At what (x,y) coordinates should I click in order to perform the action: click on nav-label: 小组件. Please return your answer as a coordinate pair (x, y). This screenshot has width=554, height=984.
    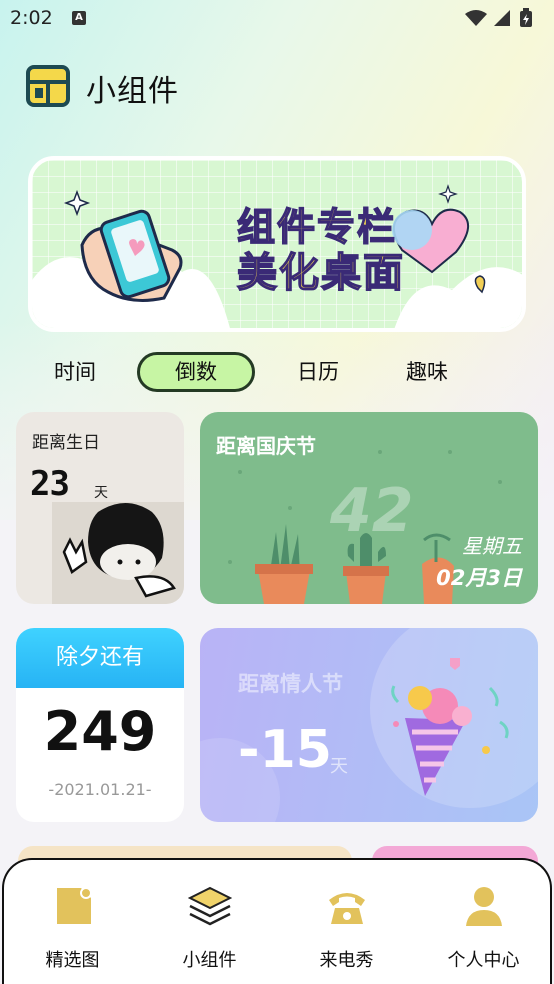
    Looking at the image, I should click on (209, 960).